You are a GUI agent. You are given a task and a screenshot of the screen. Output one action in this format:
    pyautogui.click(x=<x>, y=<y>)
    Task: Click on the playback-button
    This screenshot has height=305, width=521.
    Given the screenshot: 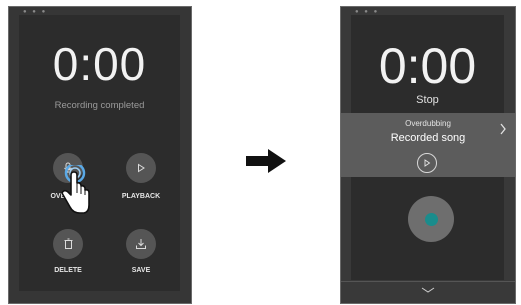 What is the action you would take?
    pyautogui.click(x=141, y=168)
    